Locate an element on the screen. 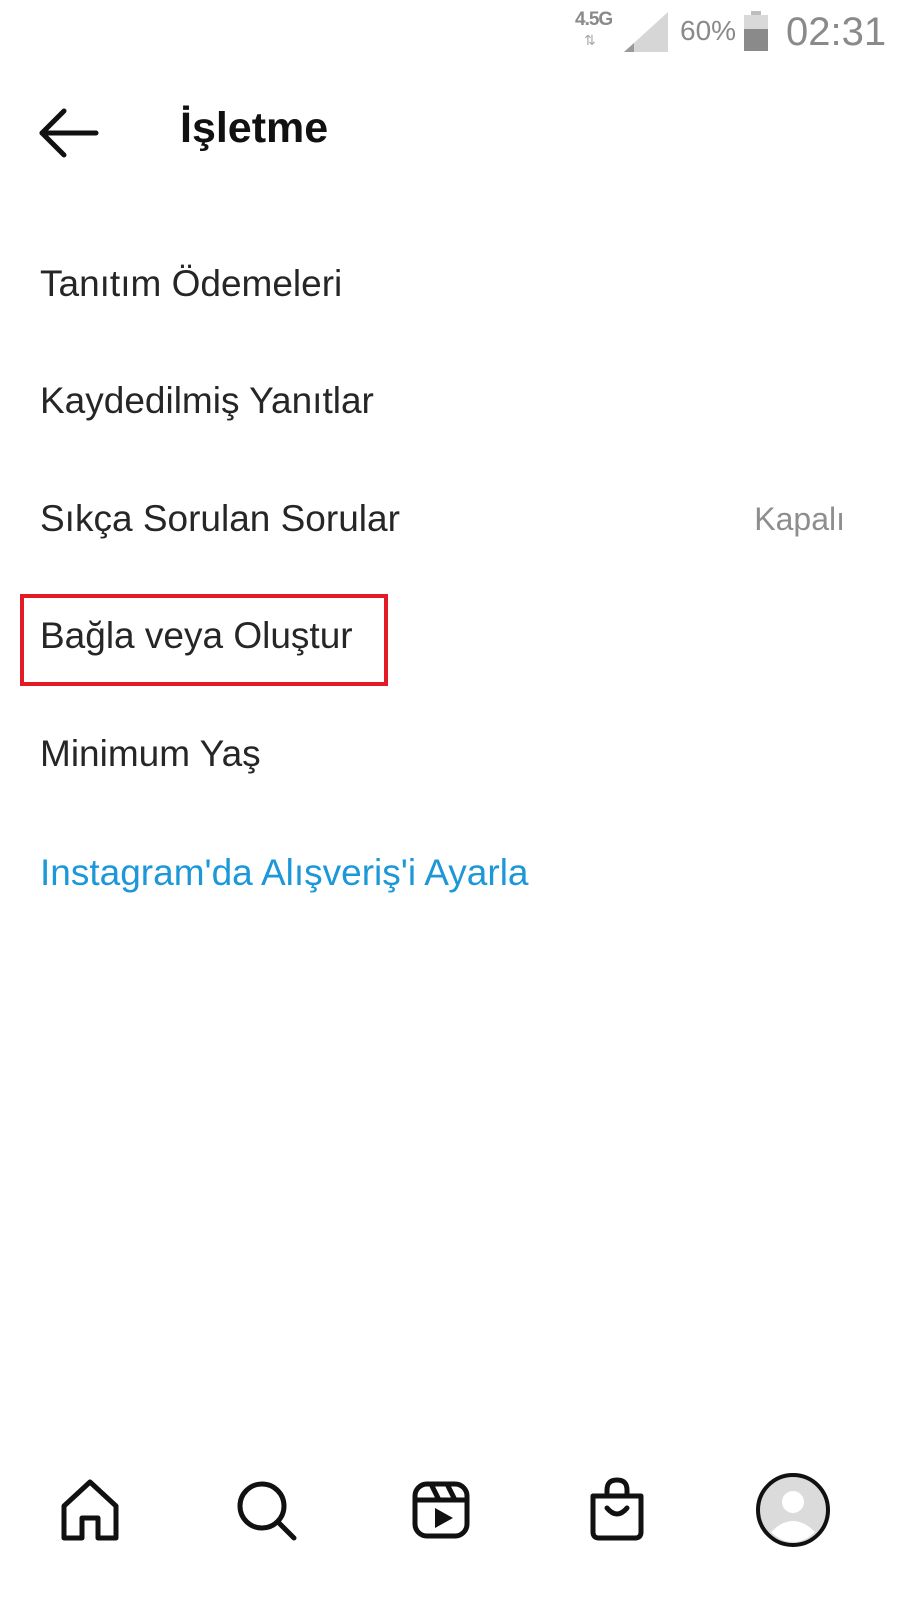  status-bar: 4.5G ⇅ 60% 02:31 is located at coordinates (449, 32).